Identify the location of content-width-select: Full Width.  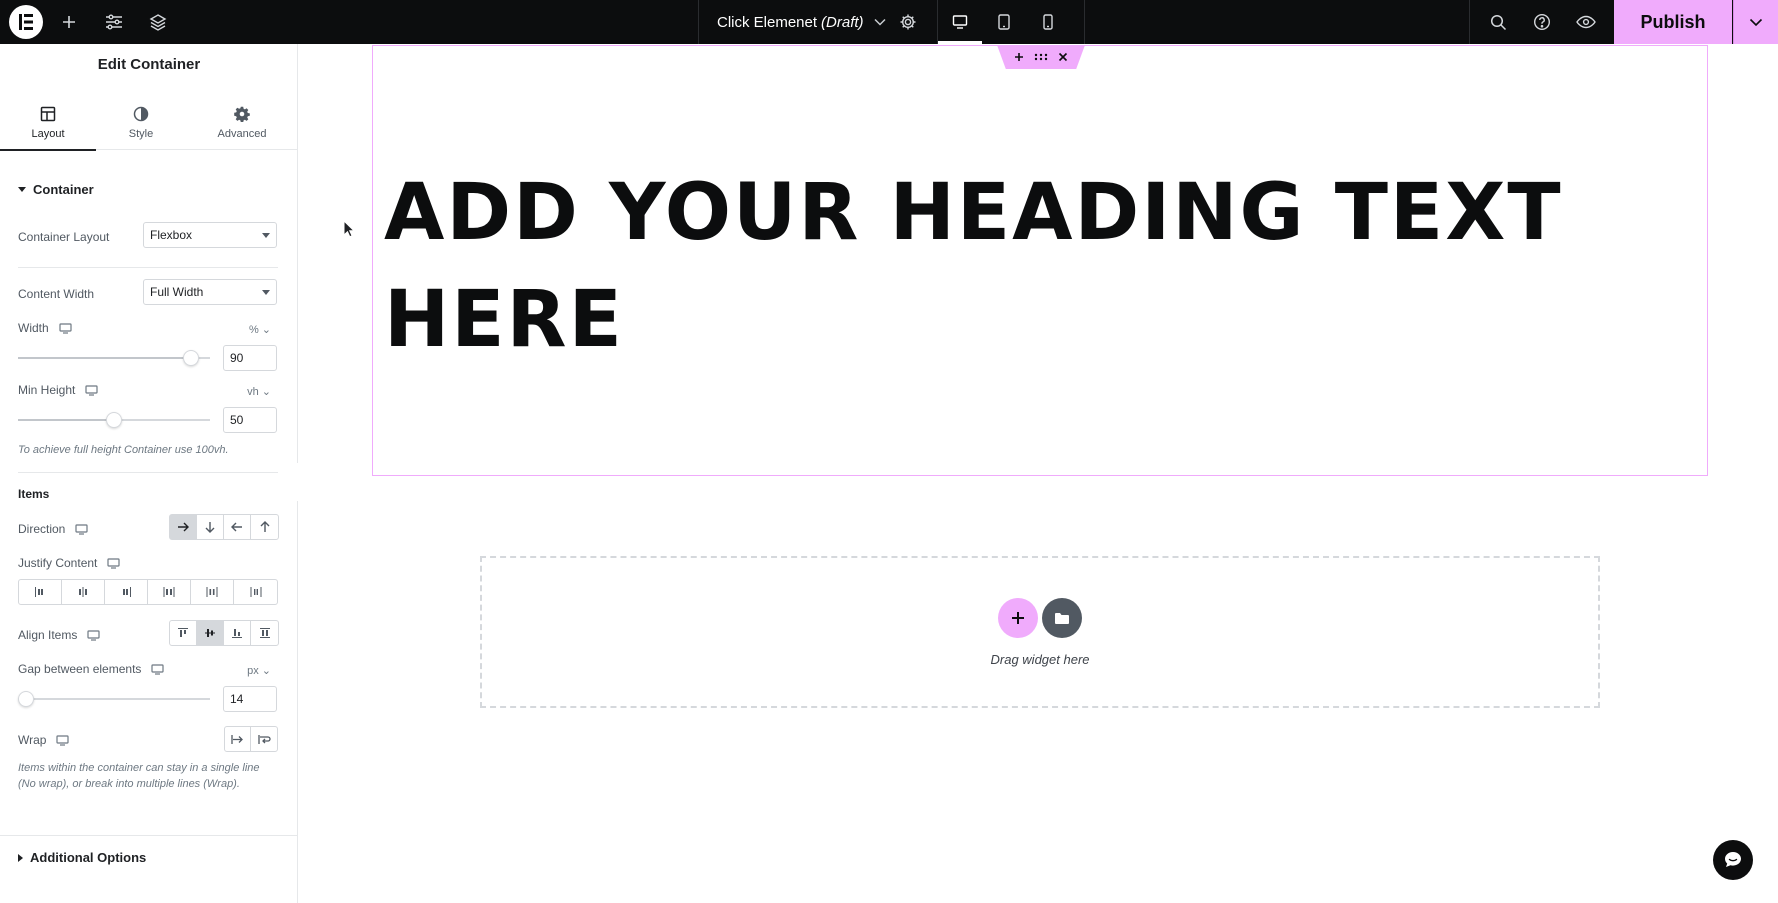
(210, 292).